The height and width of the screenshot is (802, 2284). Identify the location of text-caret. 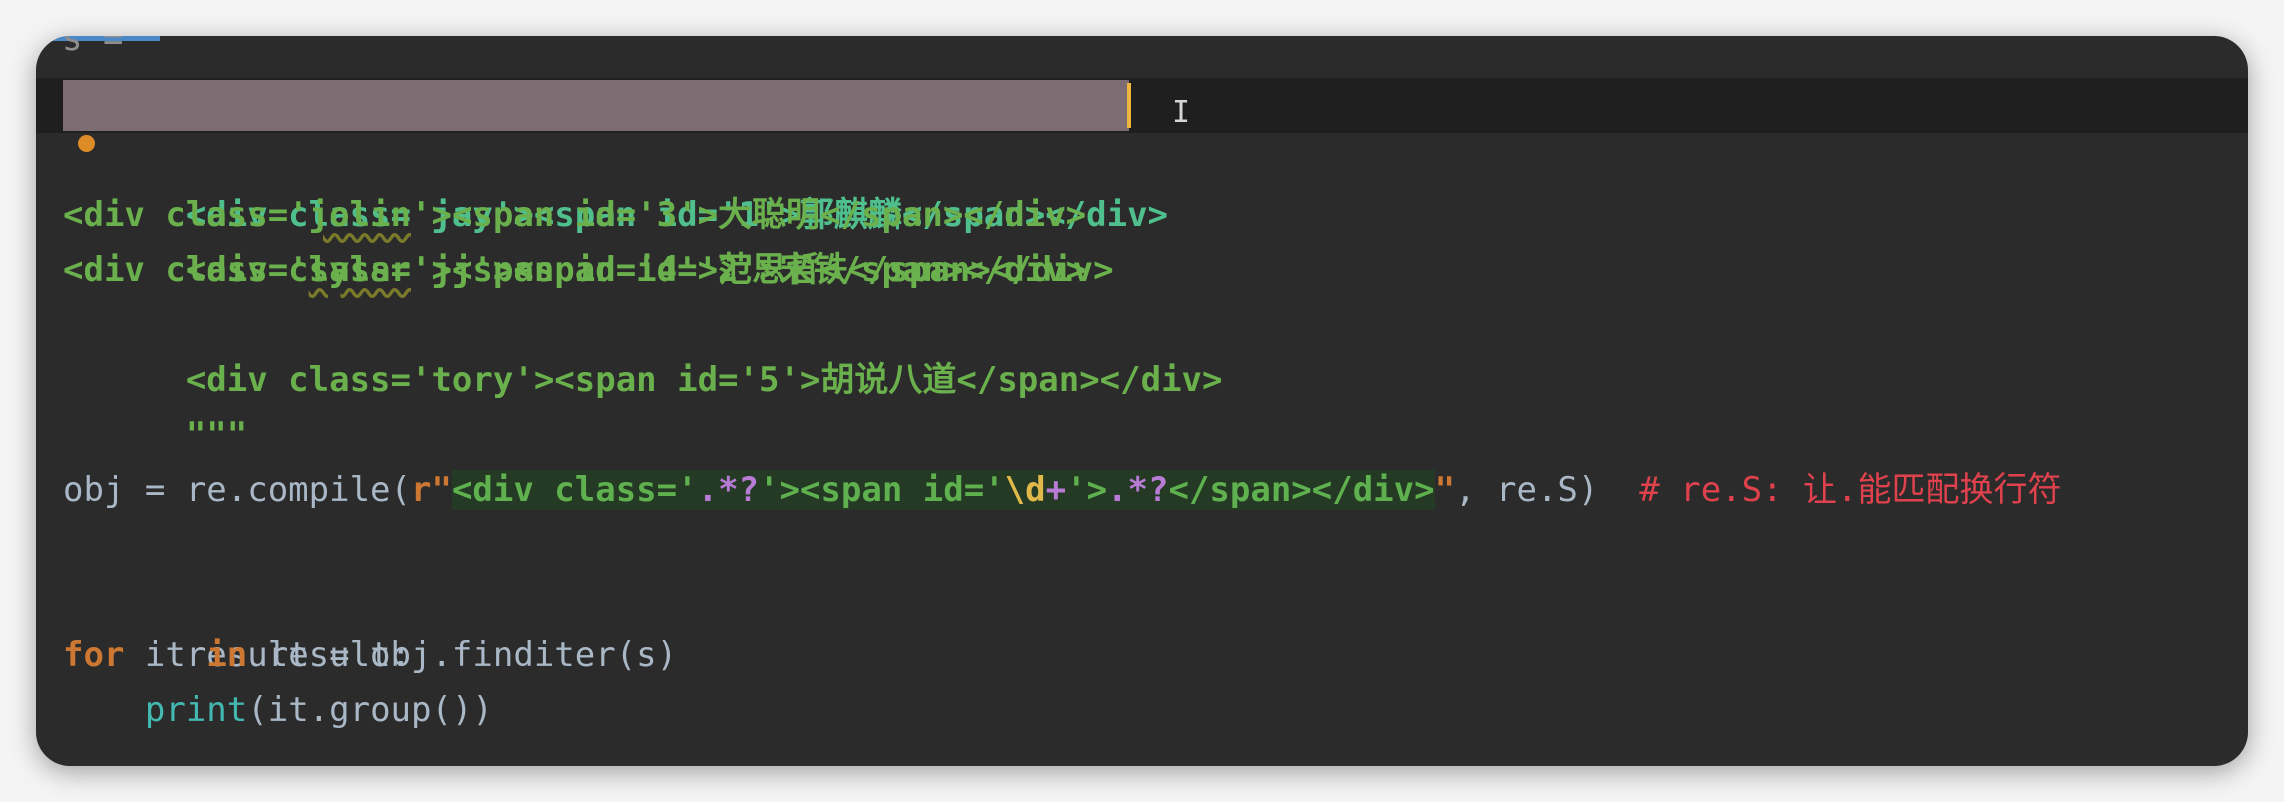
(1129, 105).